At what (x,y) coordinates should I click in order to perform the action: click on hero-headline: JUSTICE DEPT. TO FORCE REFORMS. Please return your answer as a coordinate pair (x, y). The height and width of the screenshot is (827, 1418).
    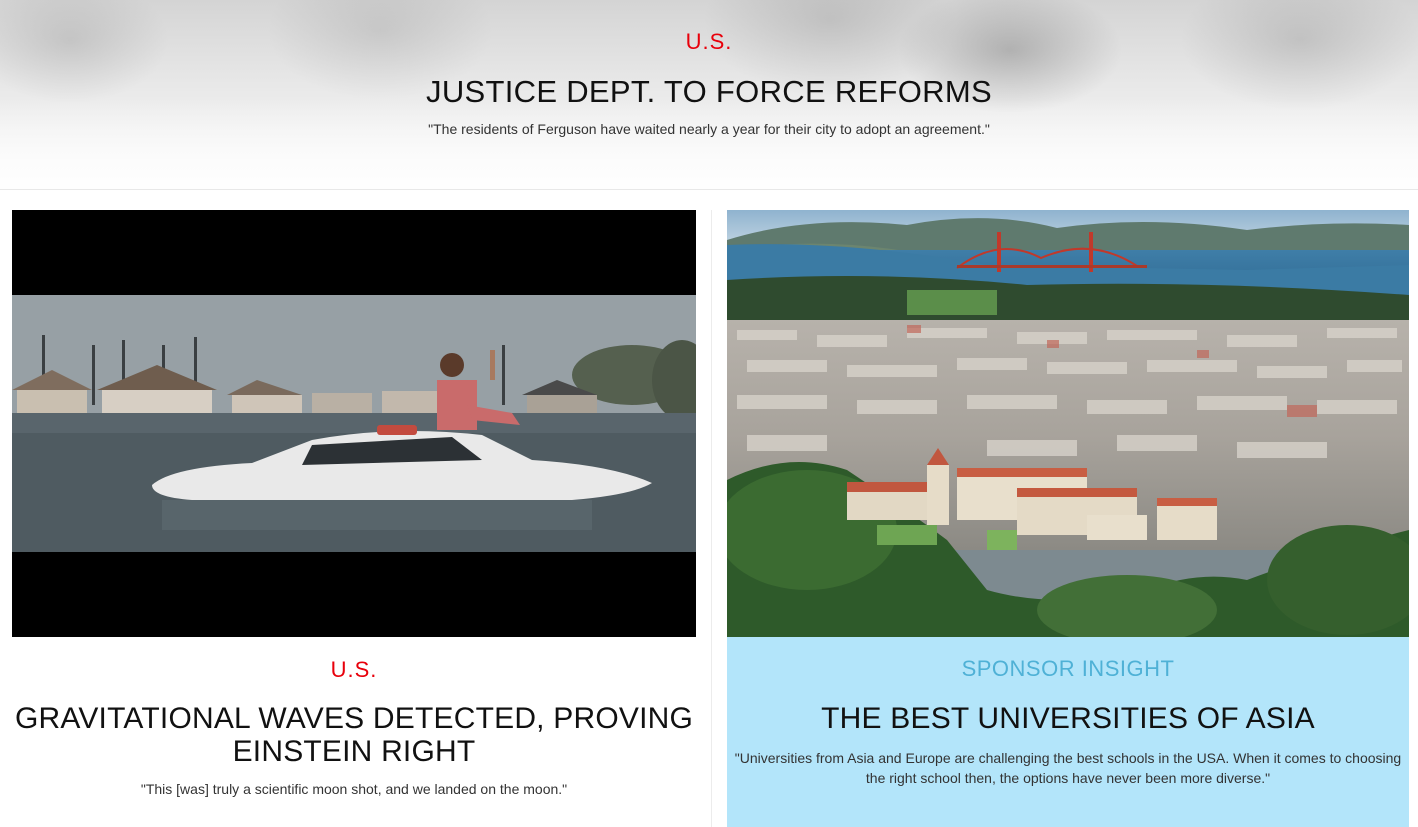
    Looking at the image, I should click on (709, 92).